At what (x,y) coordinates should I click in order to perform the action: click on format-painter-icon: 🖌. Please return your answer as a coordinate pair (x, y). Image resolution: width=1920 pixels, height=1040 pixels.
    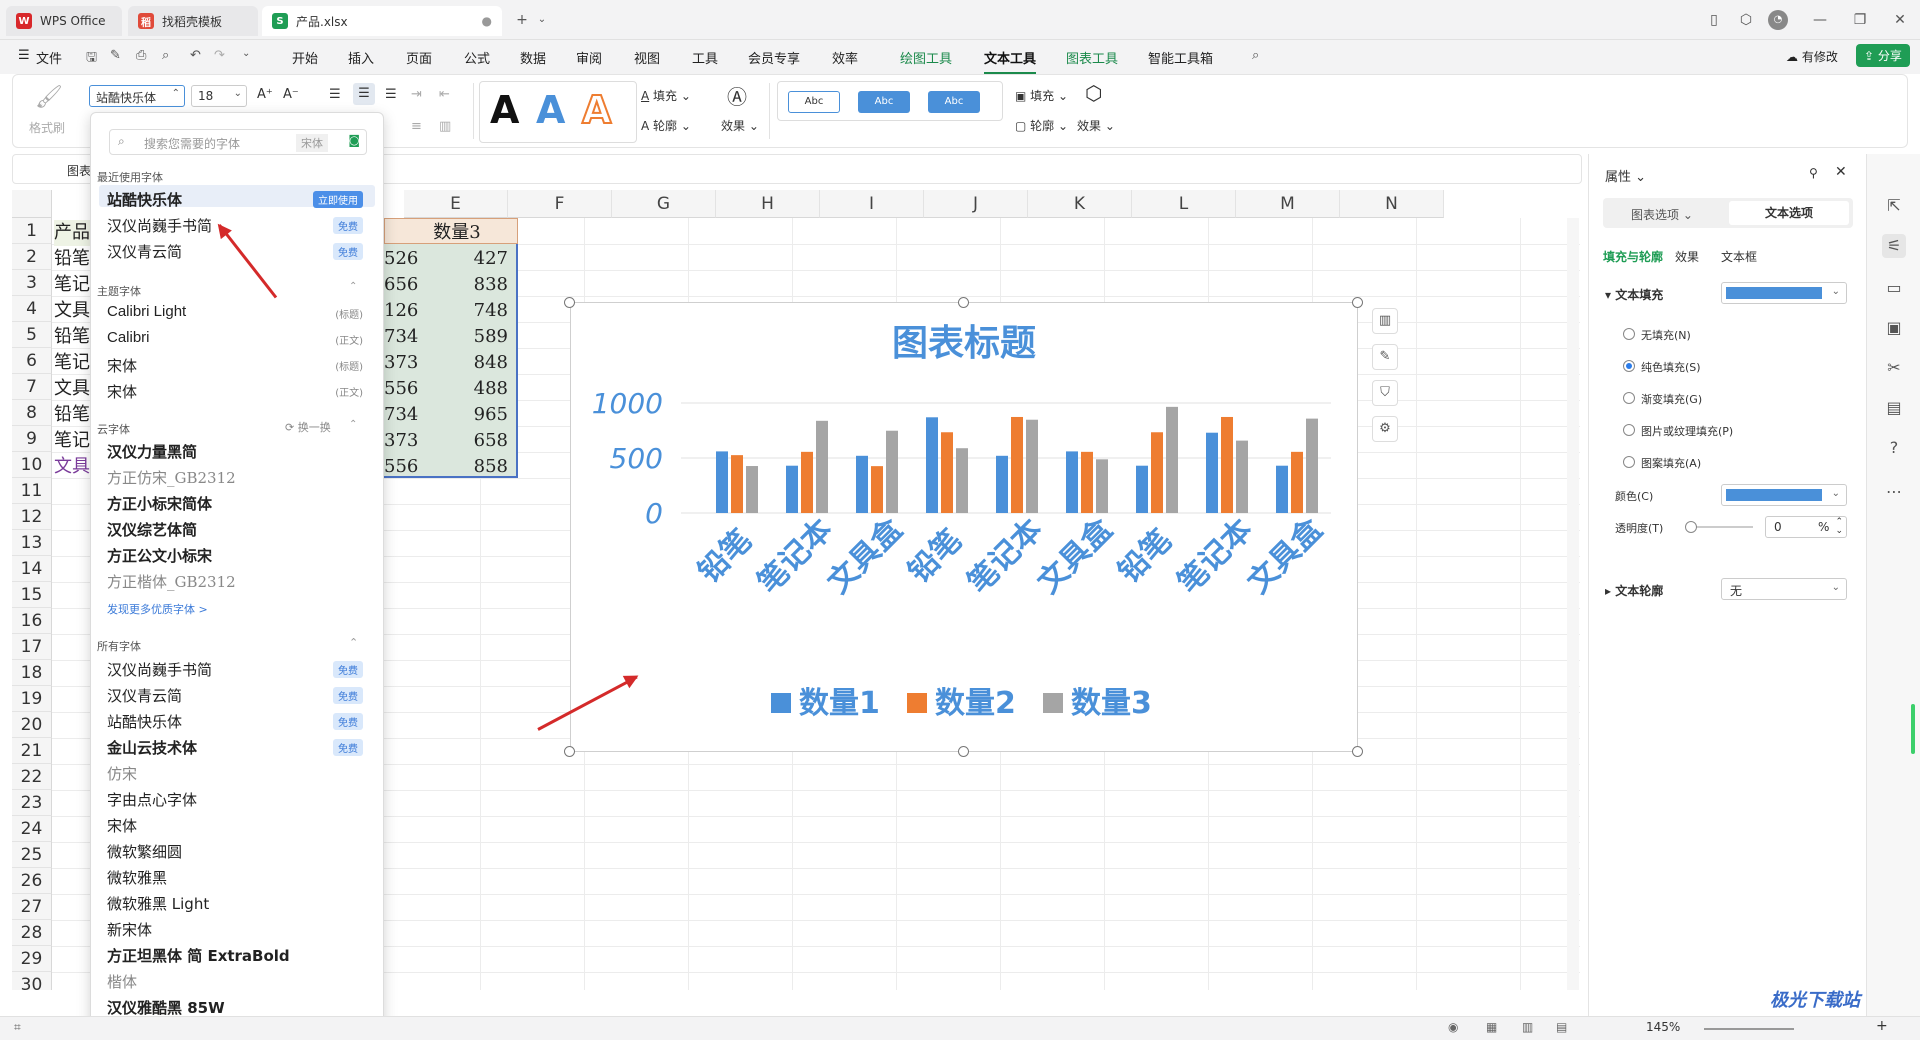
    Looking at the image, I should click on (49, 97).